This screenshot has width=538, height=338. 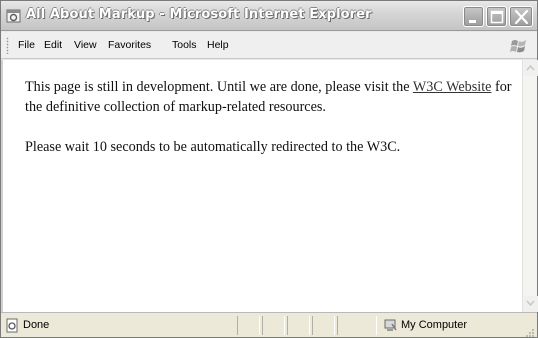 I want to click on close-icon, so click(x=521, y=17).